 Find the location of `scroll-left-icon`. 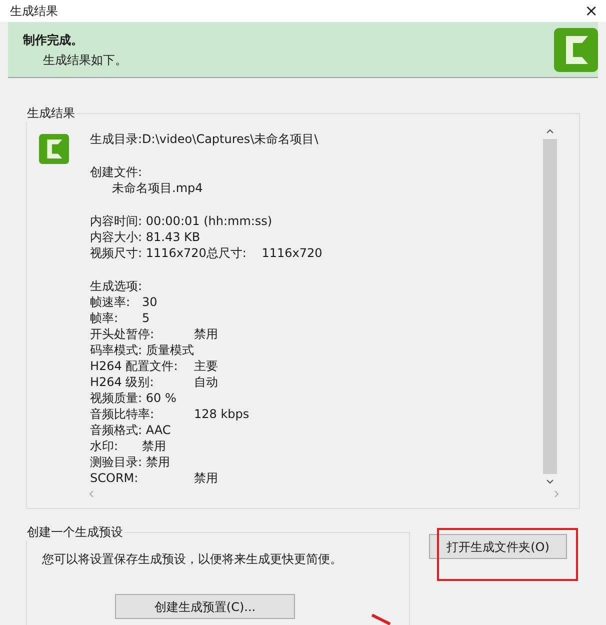

scroll-left-icon is located at coordinates (91, 494).